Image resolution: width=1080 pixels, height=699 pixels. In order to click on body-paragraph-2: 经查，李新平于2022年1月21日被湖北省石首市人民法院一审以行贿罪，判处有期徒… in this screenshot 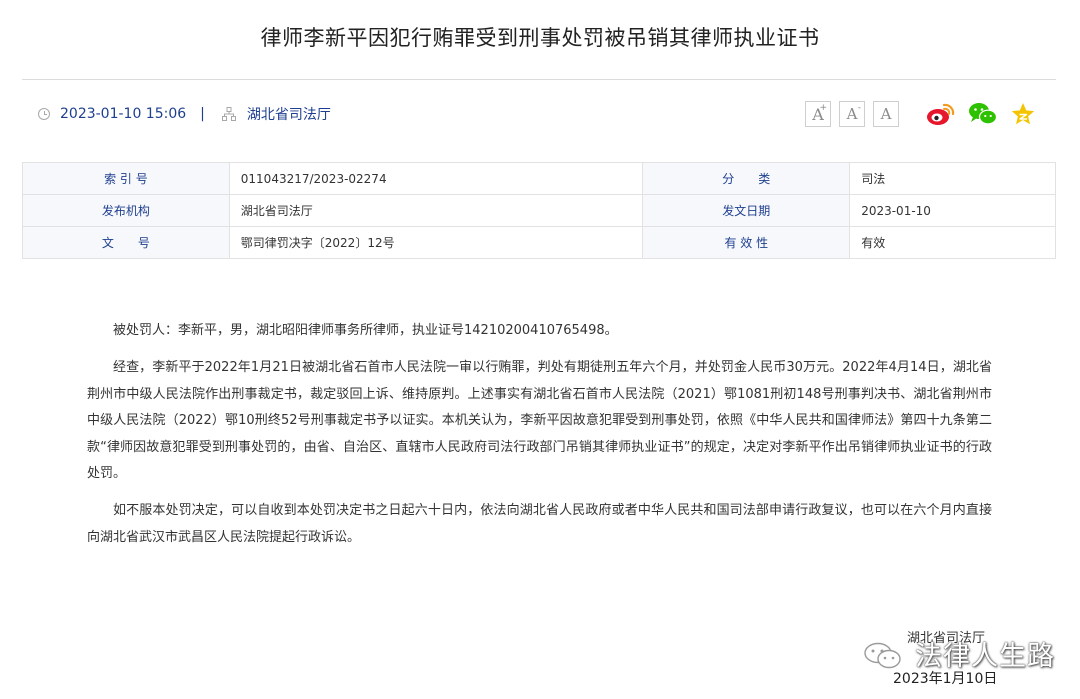, I will do `click(539, 421)`.